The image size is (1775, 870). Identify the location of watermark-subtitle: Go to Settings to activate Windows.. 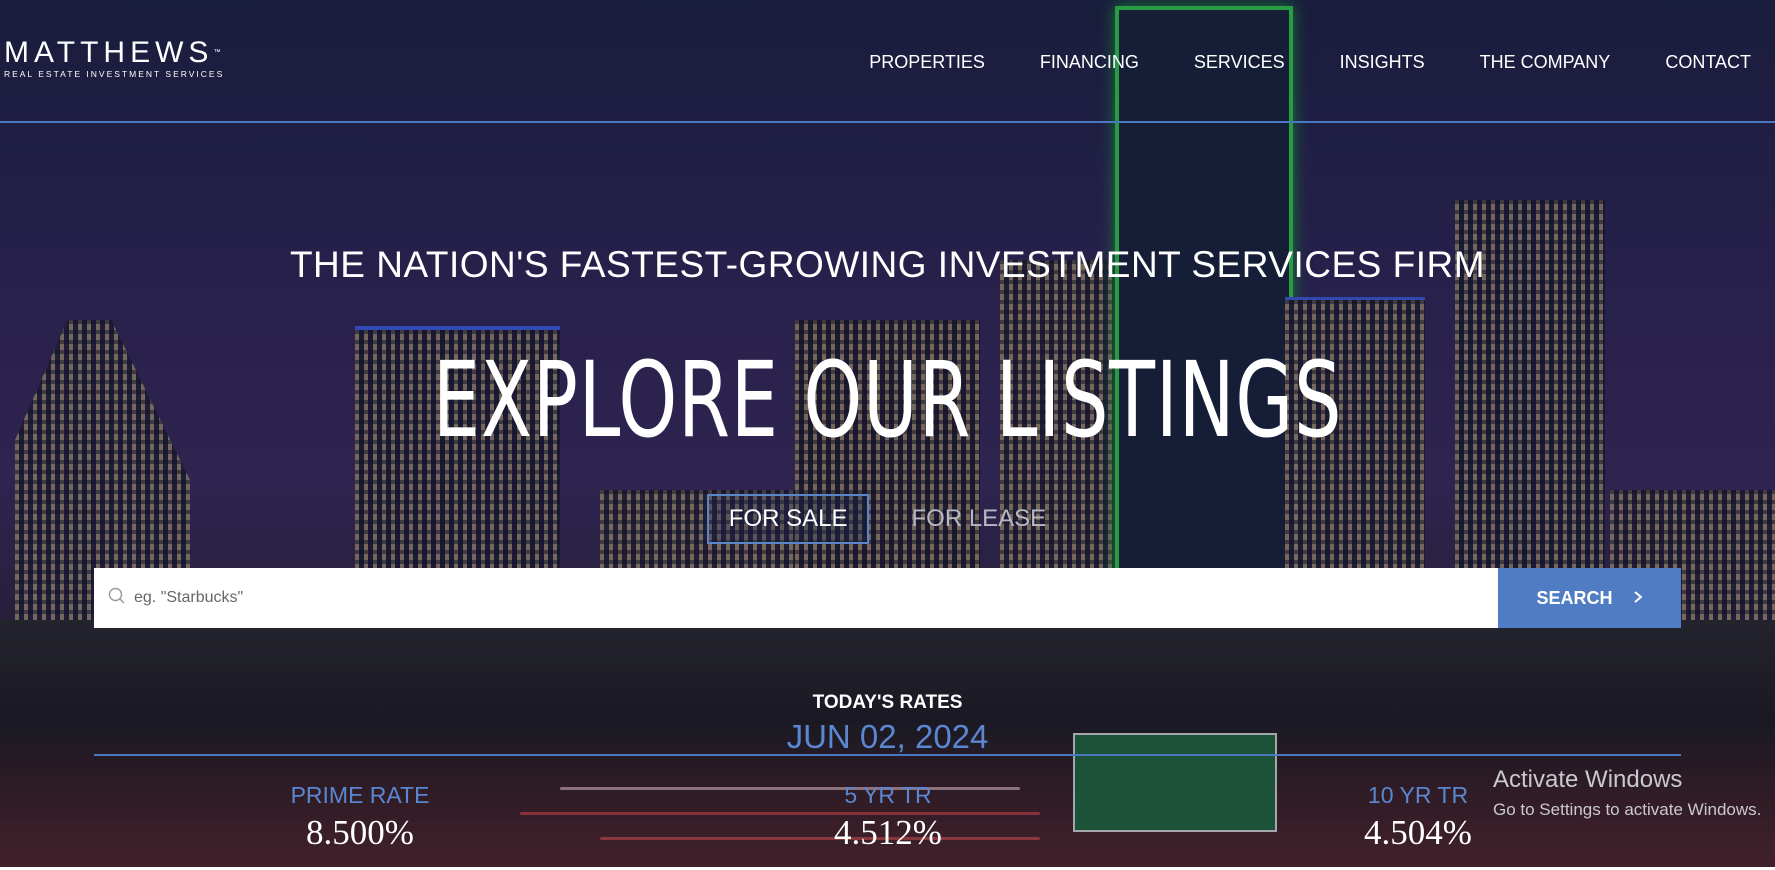
(1627, 809).